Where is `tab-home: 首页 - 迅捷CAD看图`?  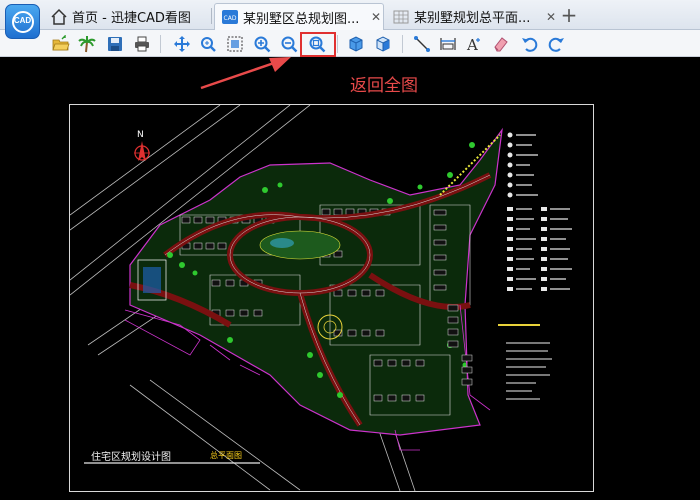 tab-home: 首页 - 迅捷CAD看图 is located at coordinates (130, 16).